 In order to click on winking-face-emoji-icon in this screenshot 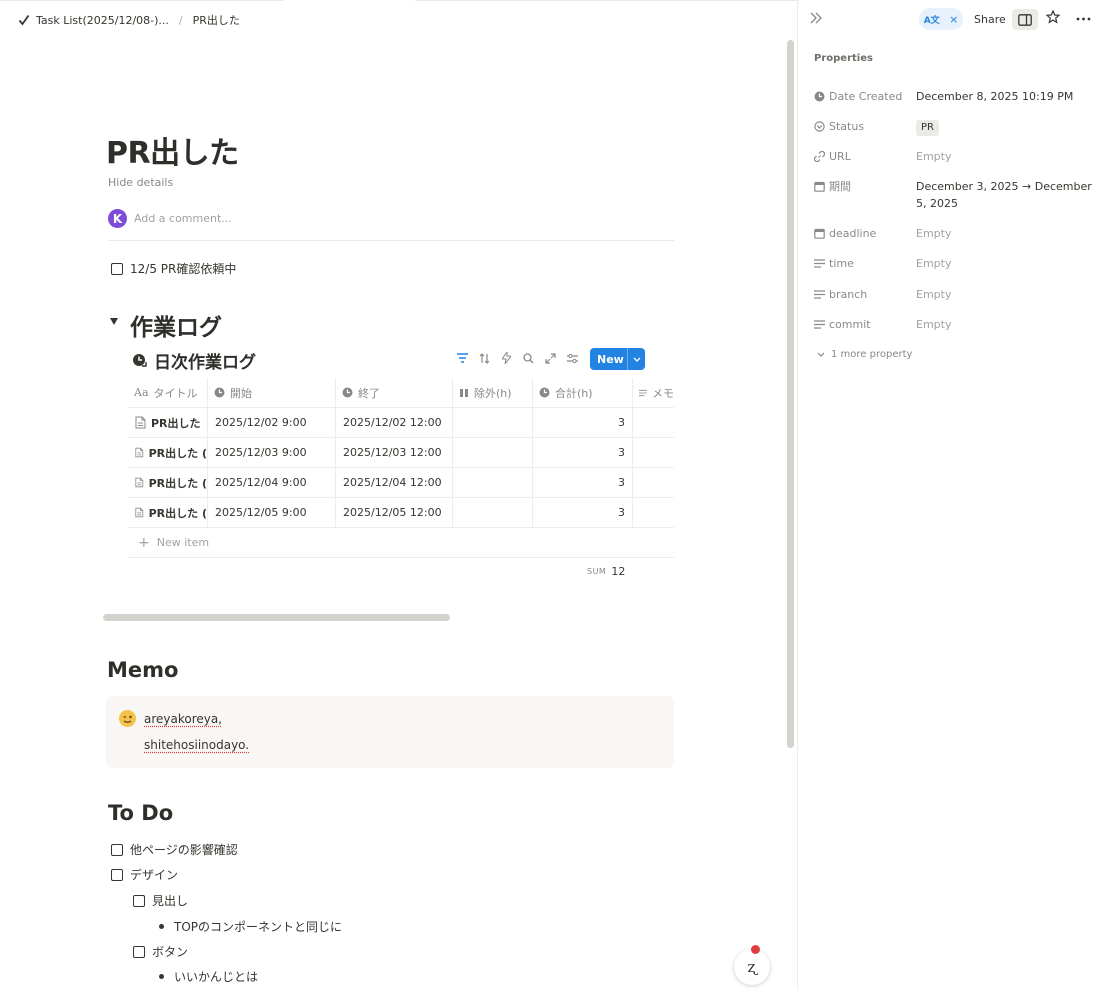, I will do `click(127, 718)`.